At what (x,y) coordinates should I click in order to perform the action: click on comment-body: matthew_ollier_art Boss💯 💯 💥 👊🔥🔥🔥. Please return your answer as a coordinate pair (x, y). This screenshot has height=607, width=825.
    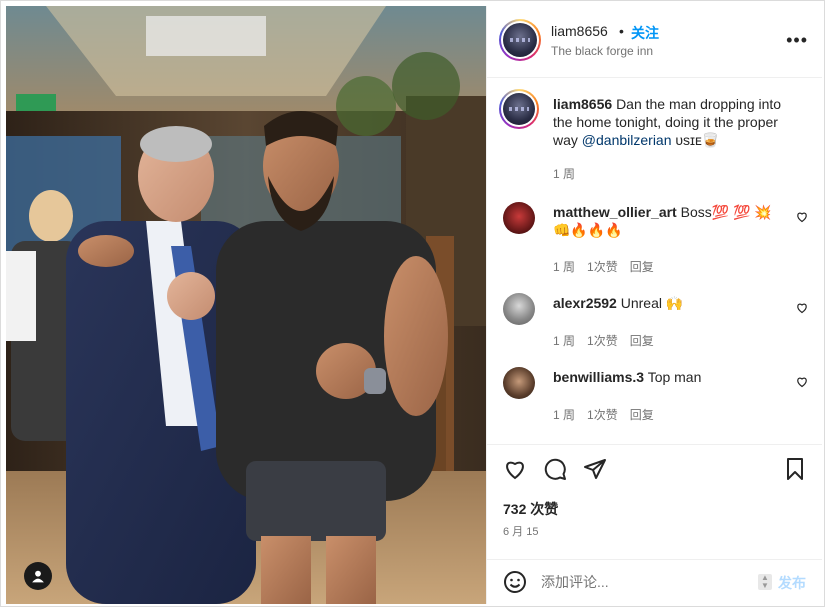
    Looking at the image, I should click on (668, 221).